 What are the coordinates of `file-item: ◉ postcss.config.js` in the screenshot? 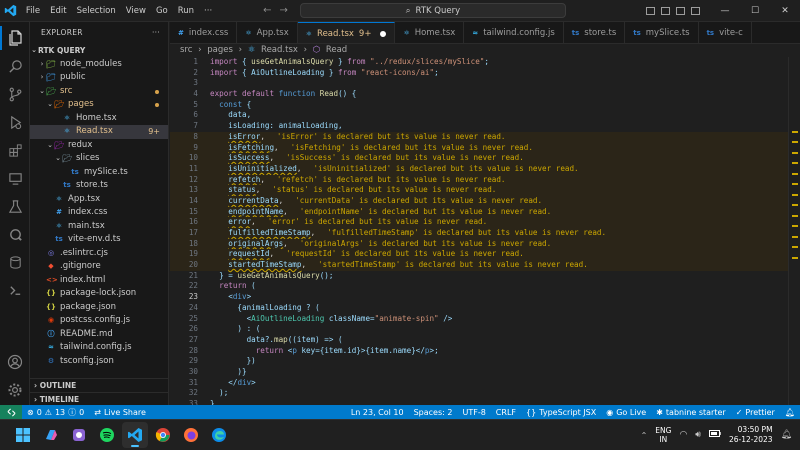 It's located at (99, 321).